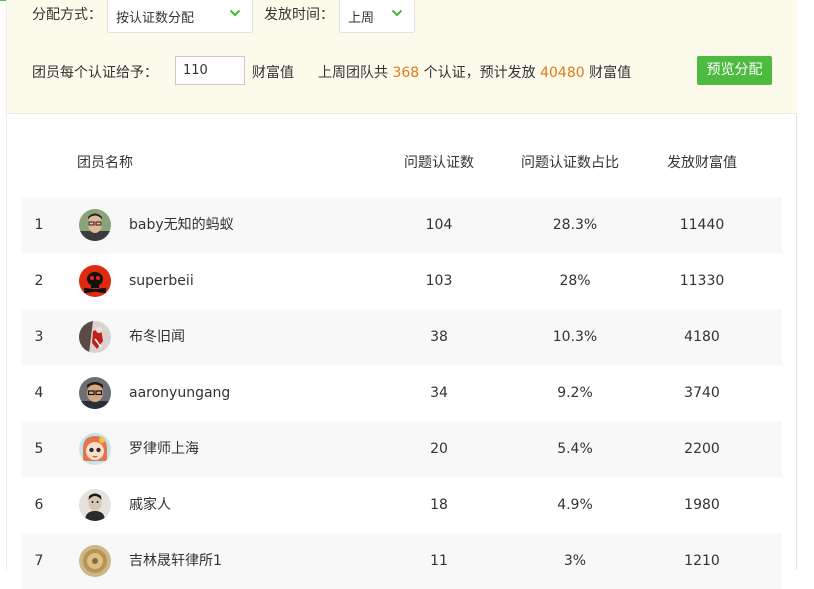 The image size is (814, 589). Describe the element at coordinates (157, 337) in the screenshot. I see `member-name: 布冬旧闻` at that location.